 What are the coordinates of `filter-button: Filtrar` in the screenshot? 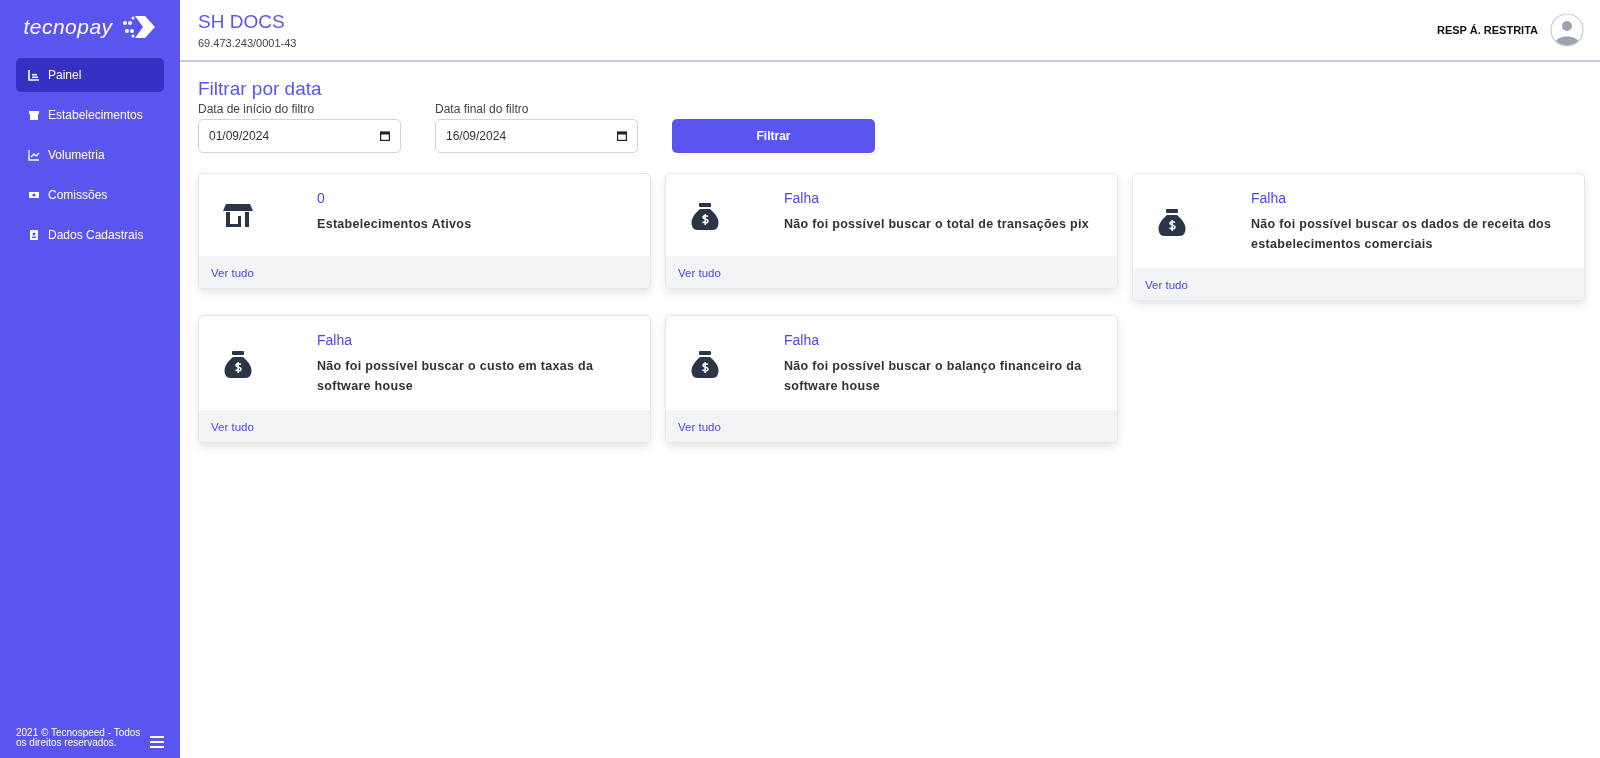 It's located at (773, 136).